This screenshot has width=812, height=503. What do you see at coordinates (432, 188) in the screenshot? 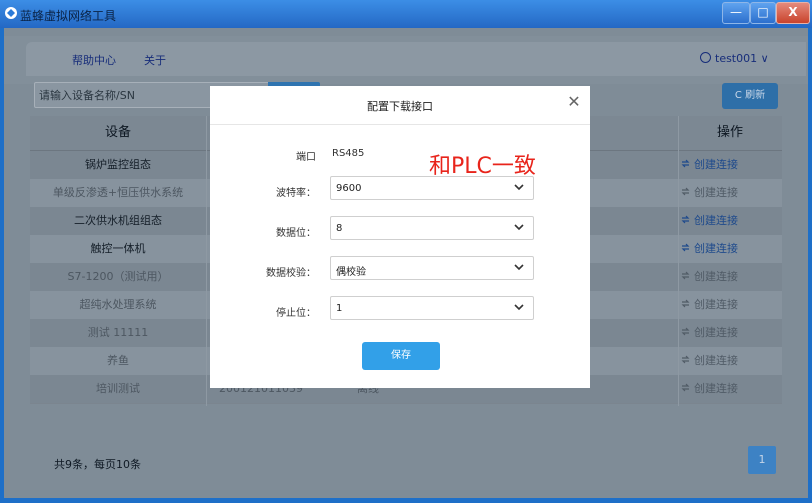
I see `baud-select: 9600` at bounding box center [432, 188].